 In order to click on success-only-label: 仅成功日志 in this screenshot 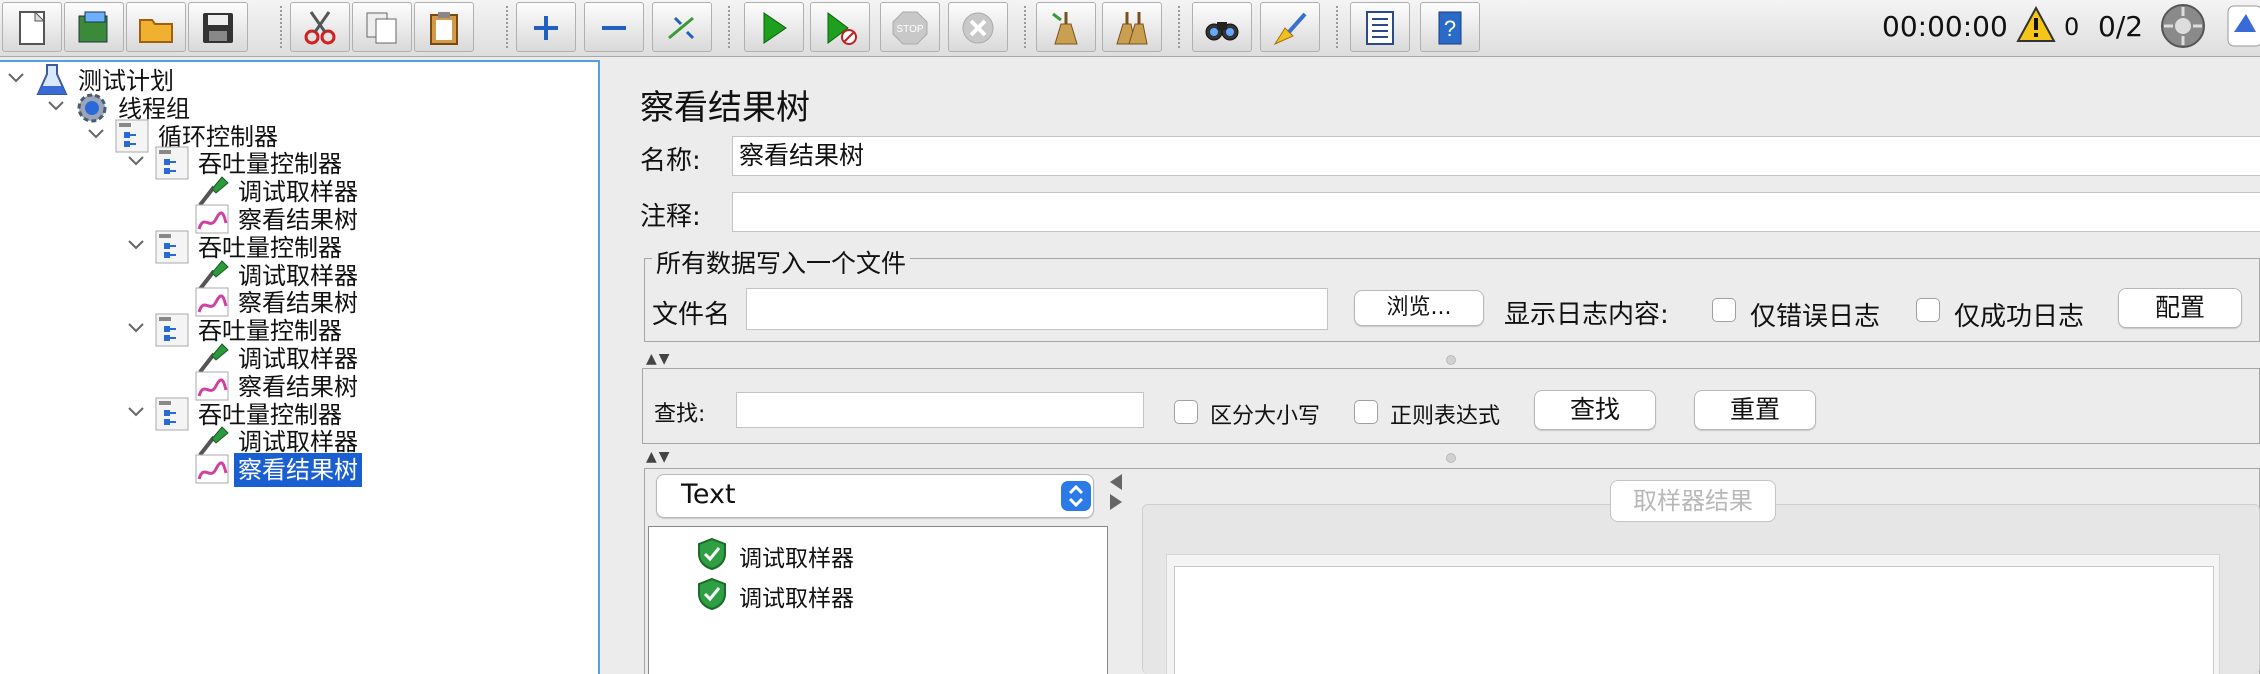, I will do `click(2019, 317)`.